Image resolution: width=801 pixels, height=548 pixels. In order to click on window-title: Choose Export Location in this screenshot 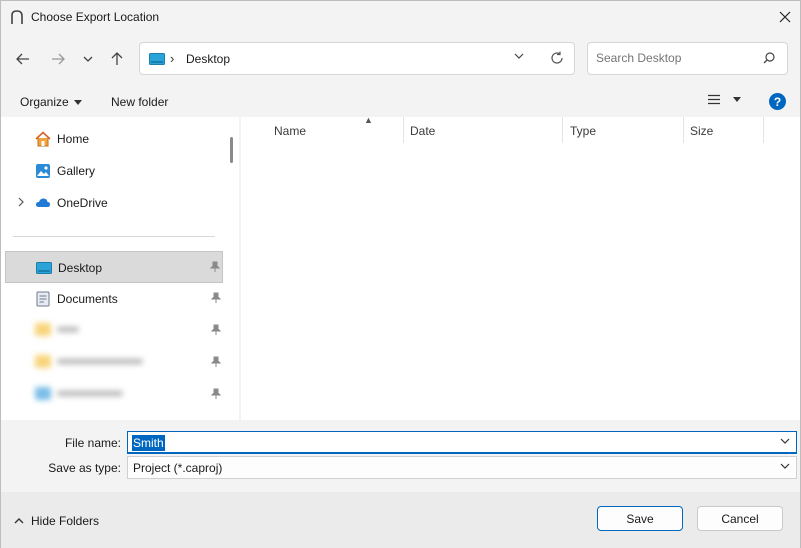, I will do `click(95, 17)`.